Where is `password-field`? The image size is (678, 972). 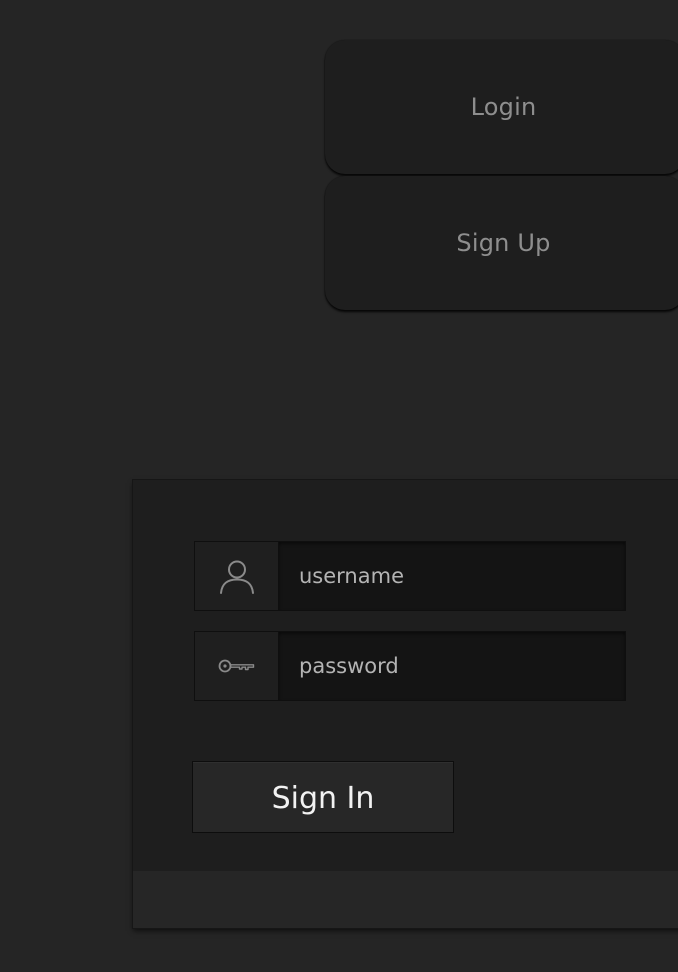
password-field is located at coordinates (410, 666).